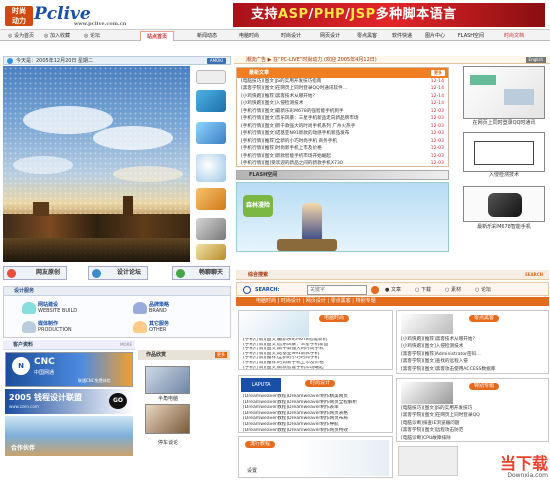 The height and width of the screenshot is (480, 550). Describe the element at coordinates (57, 36) in the screenshot. I see `add-favorite-link: ◎ 加入收藏` at that location.